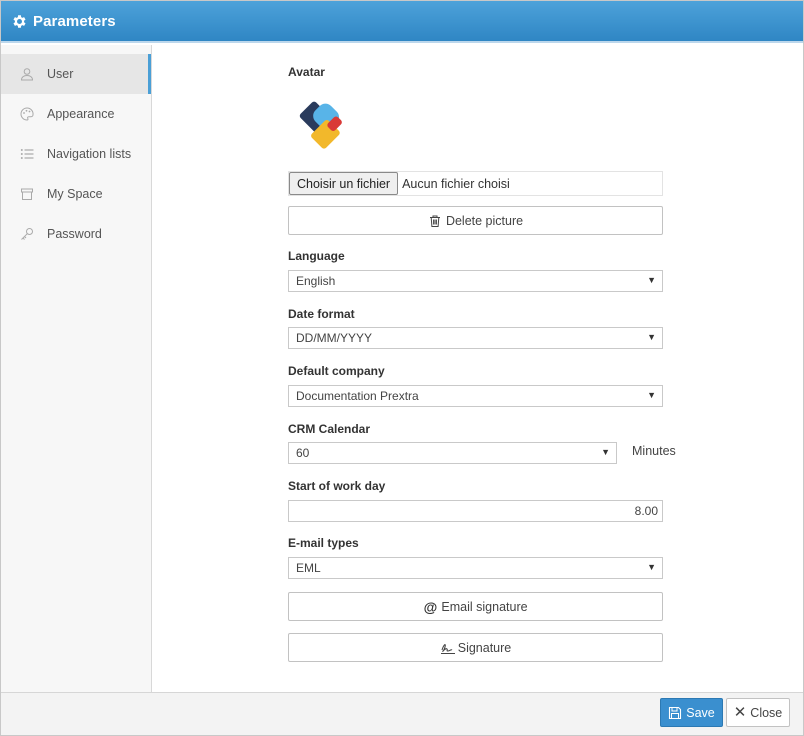 Image resolution: width=804 pixels, height=736 pixels. I want to click on user-icon, so click(27, 74).